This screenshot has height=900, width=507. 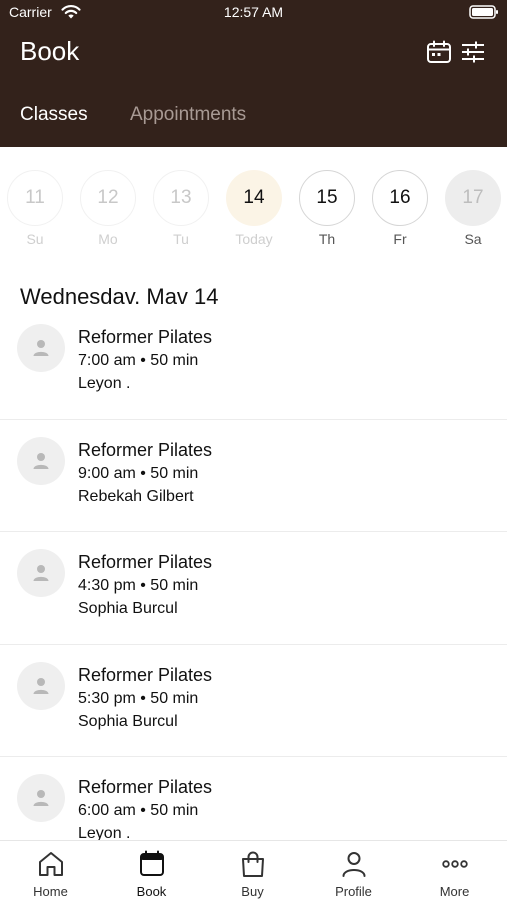 I want to click on nav-more: More, so click(x=454, y=870).